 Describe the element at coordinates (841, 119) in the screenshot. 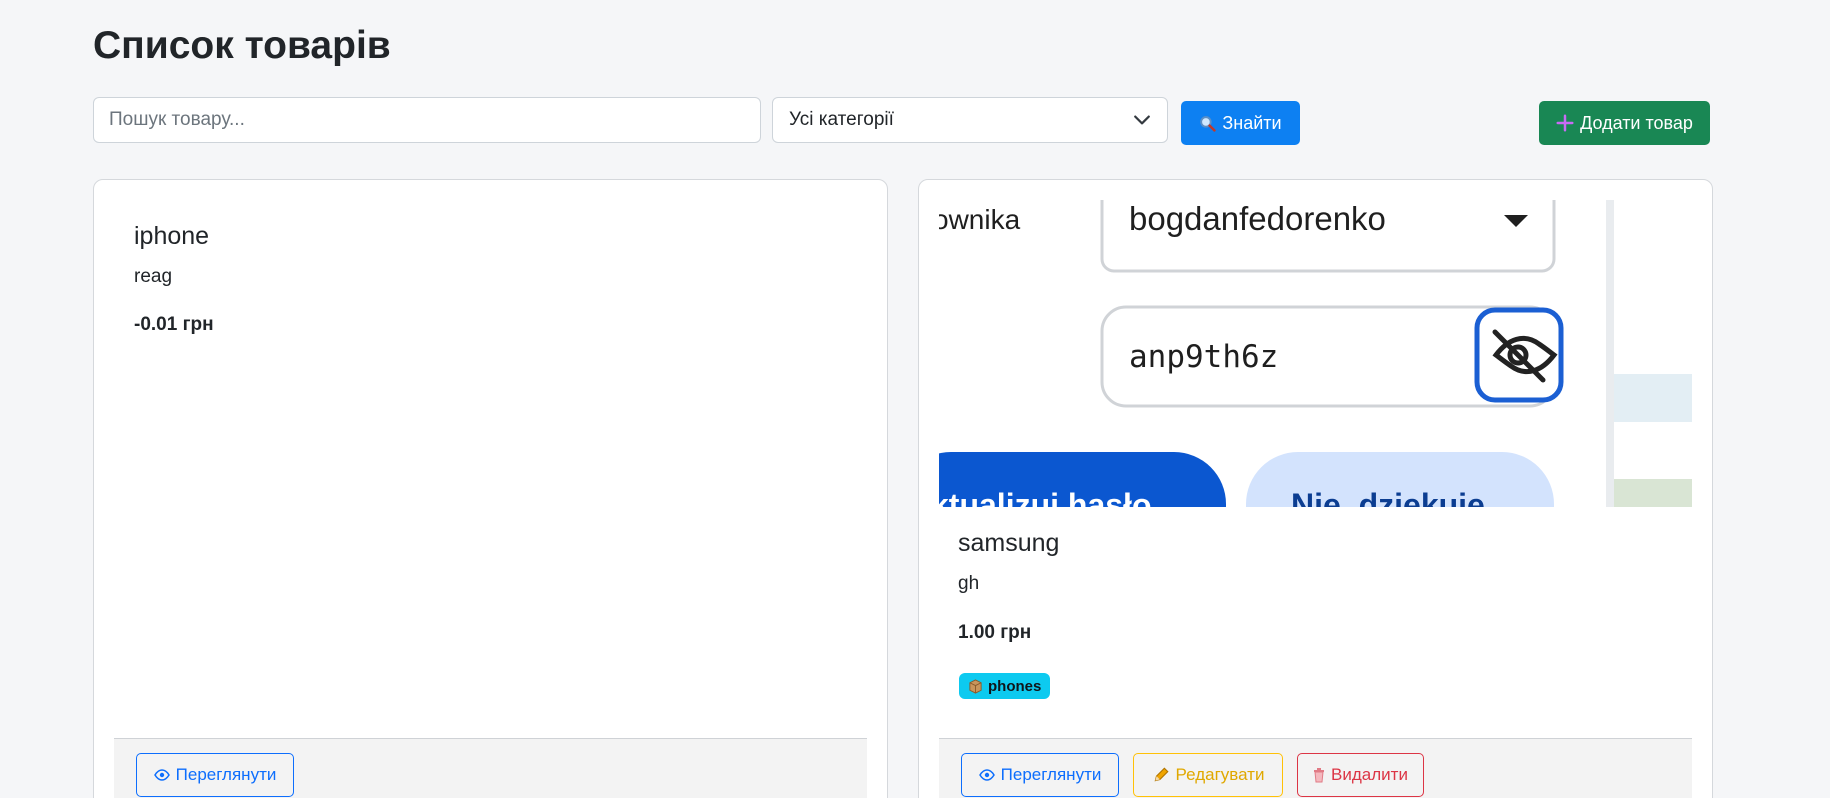

I see `category-select-value: Усі категорії` at that location.